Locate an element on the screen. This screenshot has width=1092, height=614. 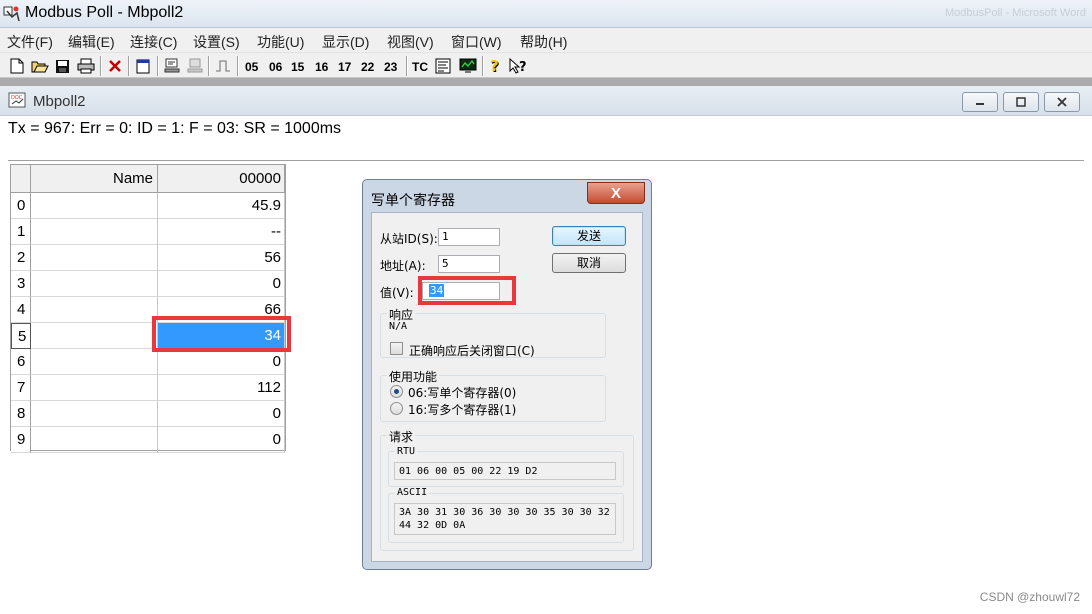
rtu-label: RTU is located at coordinates (406, 451).